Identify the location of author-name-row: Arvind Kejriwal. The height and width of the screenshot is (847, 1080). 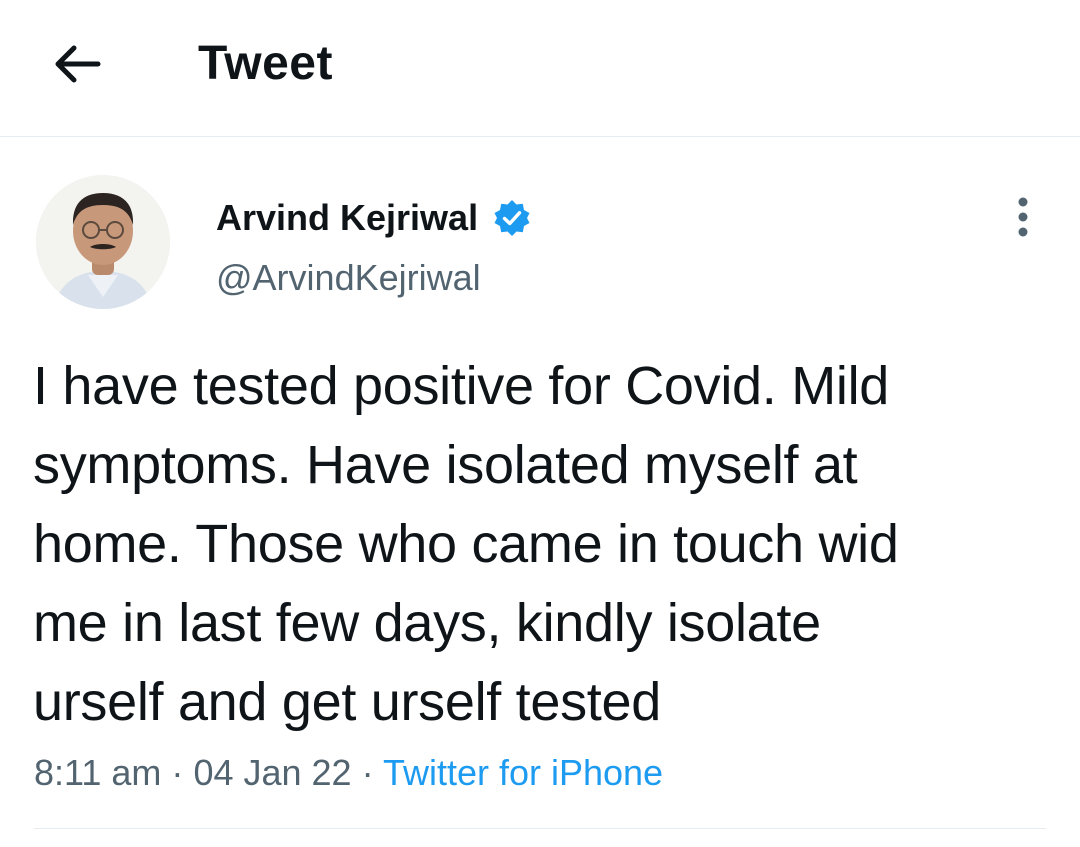
(374, 218).